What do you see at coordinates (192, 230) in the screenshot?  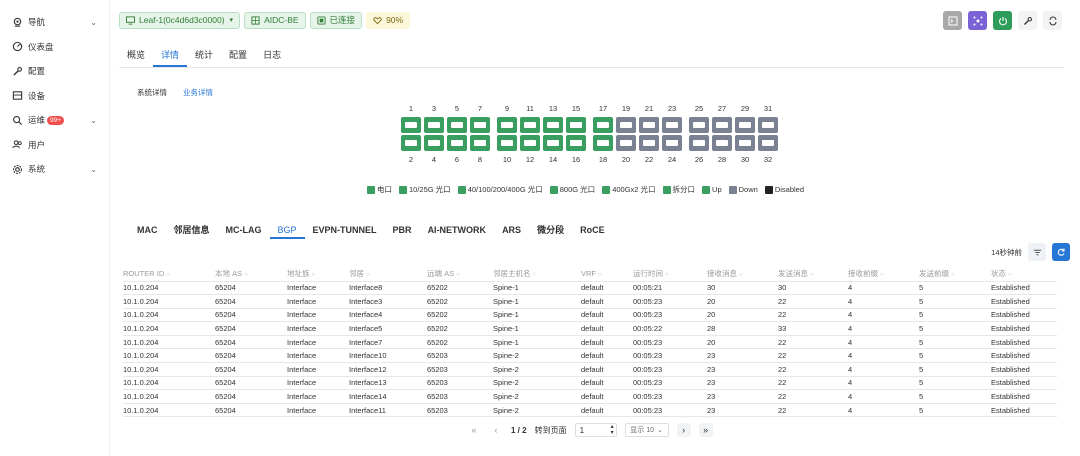 I see `tab-neighbors: 邻居信息` at bounding box center [192, 230].